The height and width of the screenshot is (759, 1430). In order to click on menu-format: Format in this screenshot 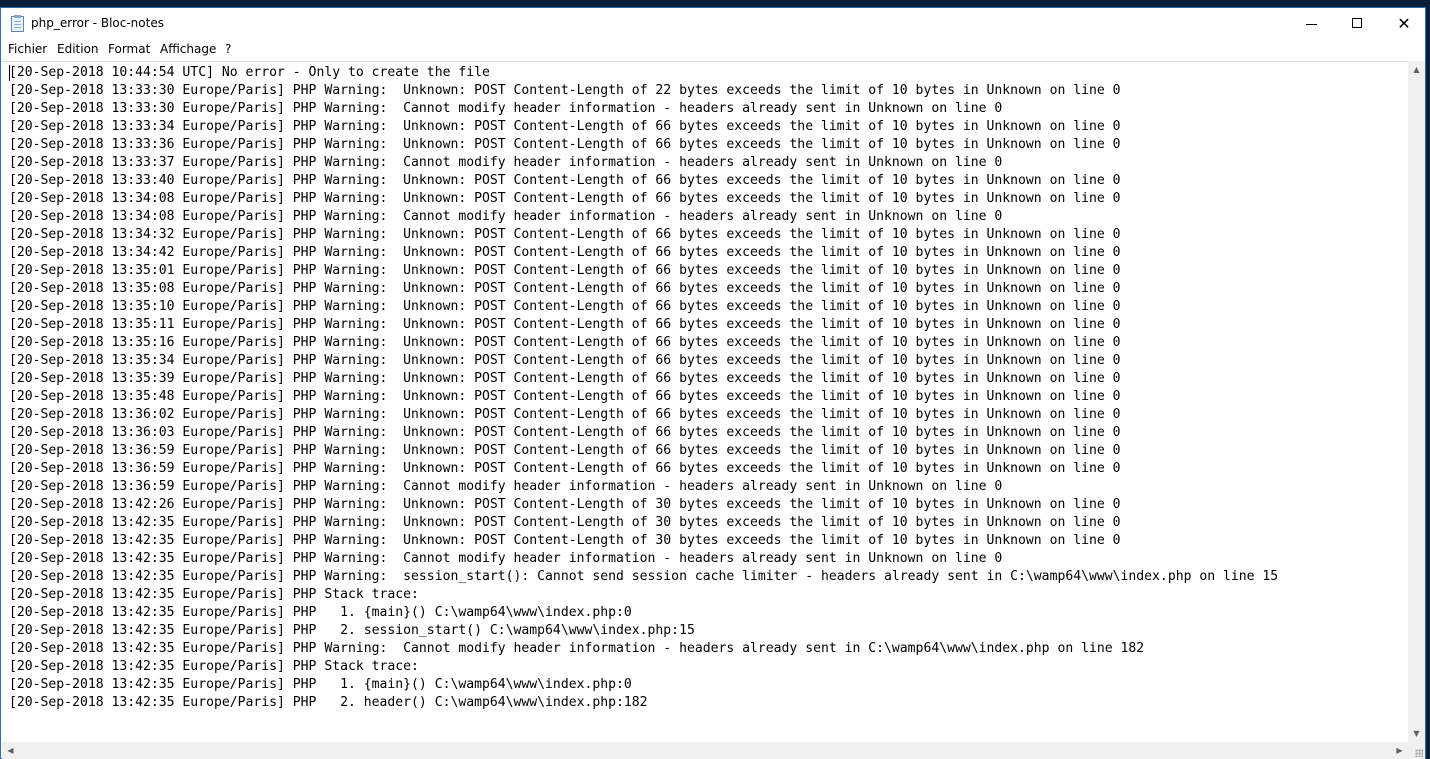, I will do `click(129, 49)`.